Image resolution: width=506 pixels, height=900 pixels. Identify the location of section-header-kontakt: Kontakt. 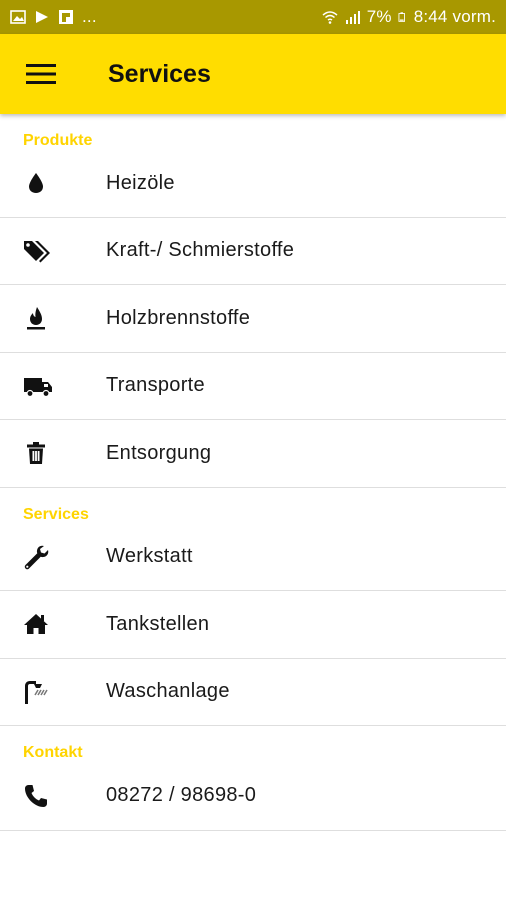
(53, 752).